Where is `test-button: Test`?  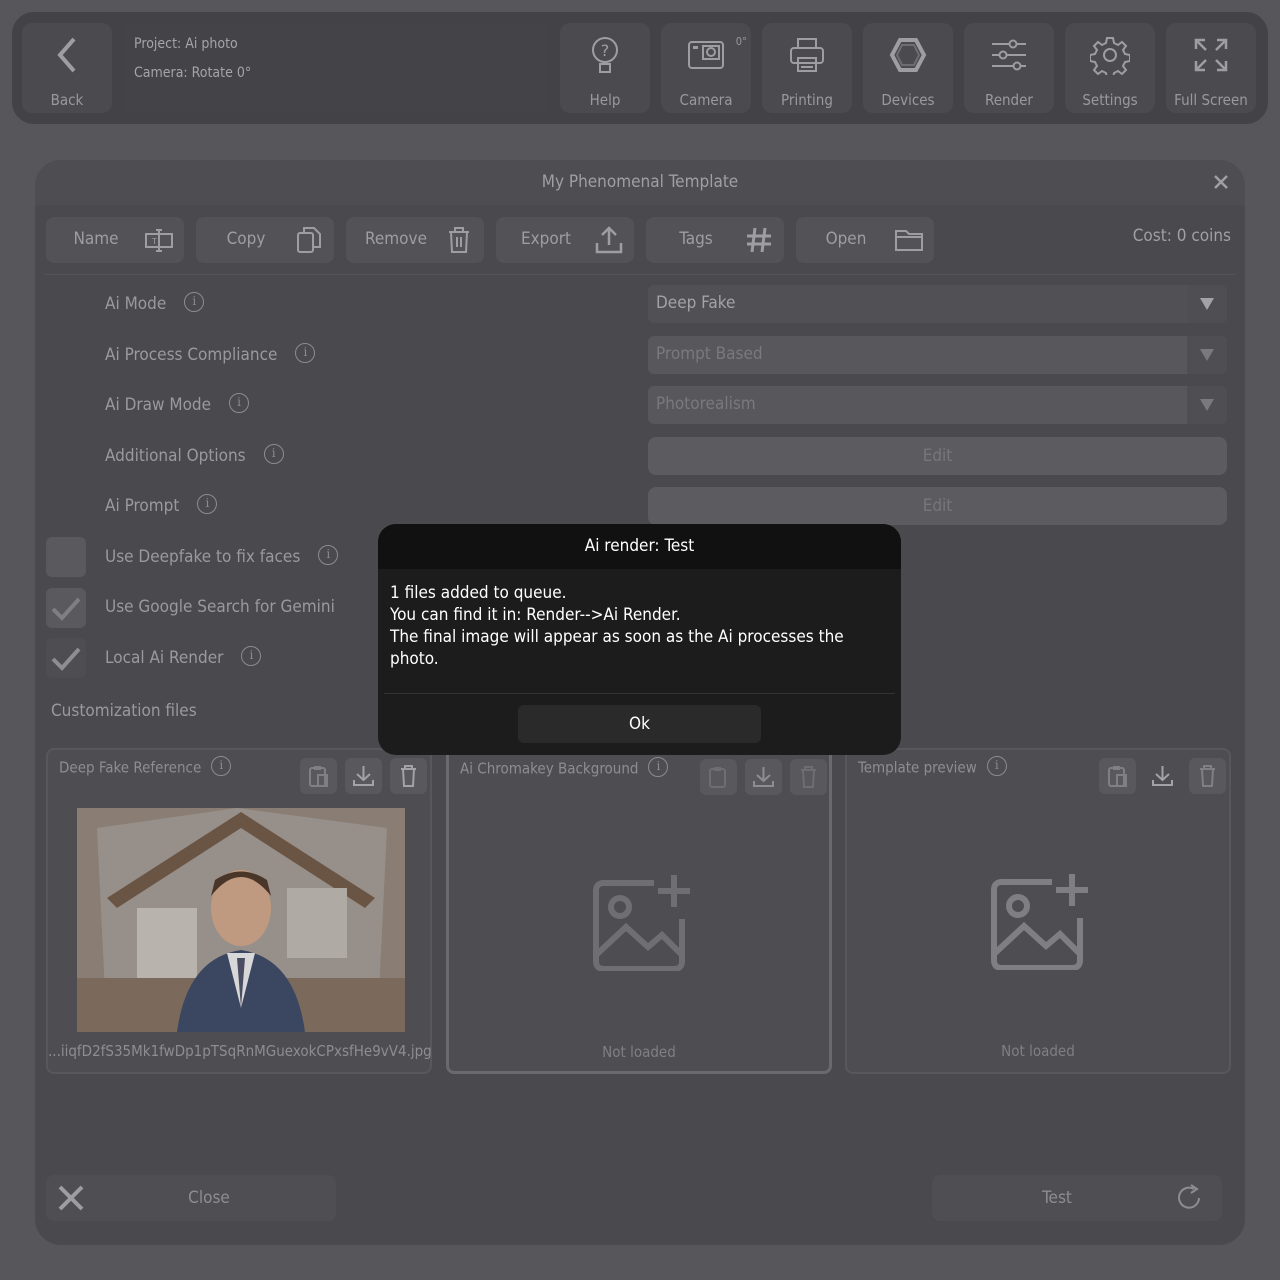 test-button: Test is located at coordinates (1077, 1198).